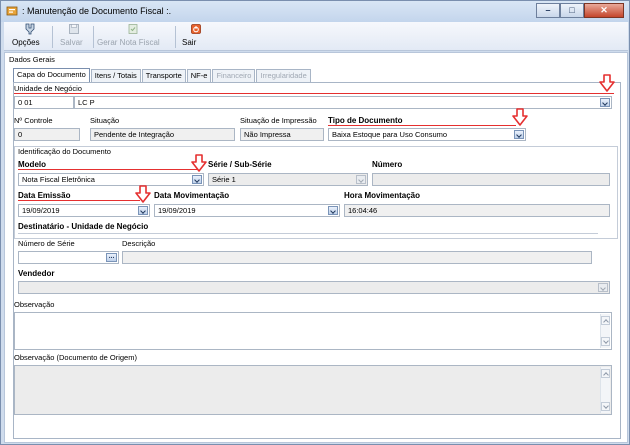 This screenshot has height=445, width=630. I want to click on vendedor-label: Vendedor, so click(36, 273).